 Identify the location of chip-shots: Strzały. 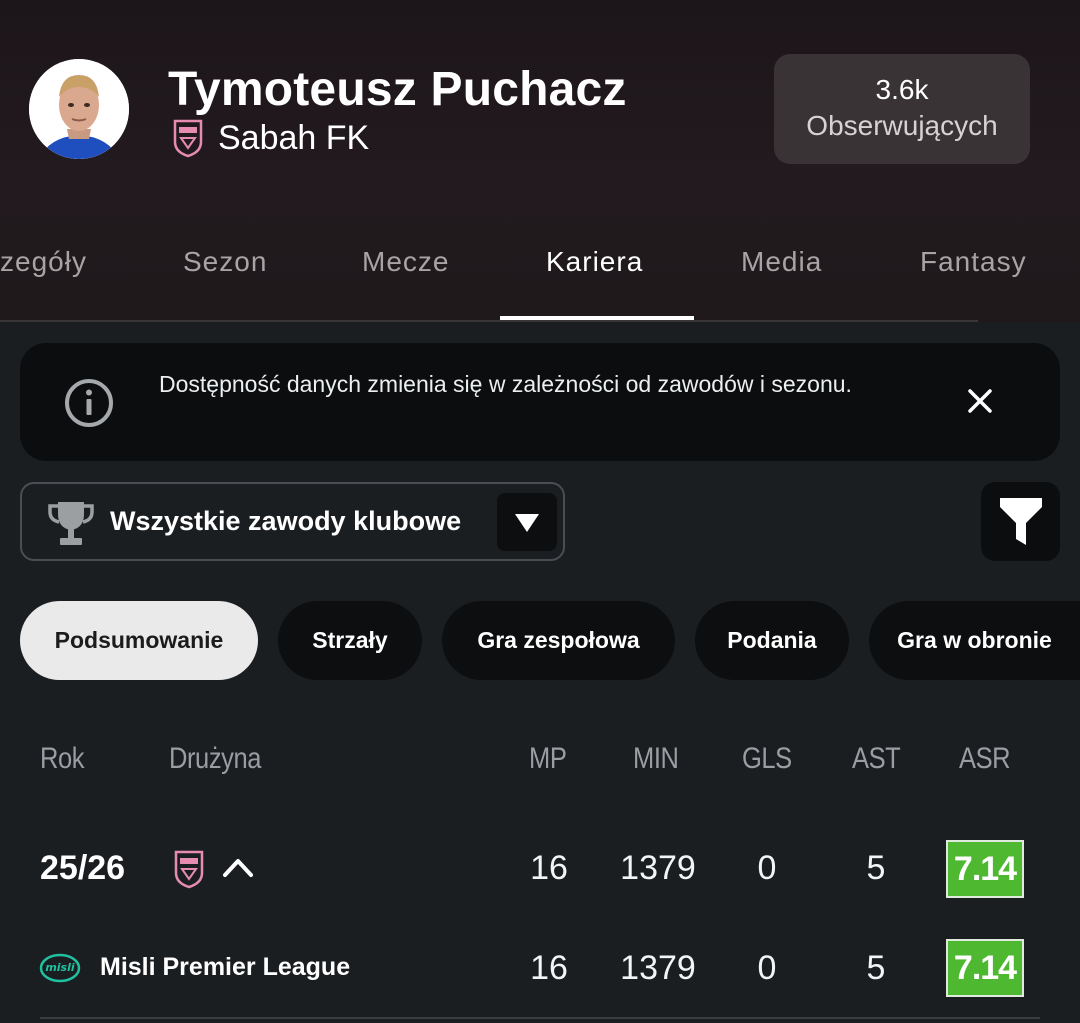
(350, 640).